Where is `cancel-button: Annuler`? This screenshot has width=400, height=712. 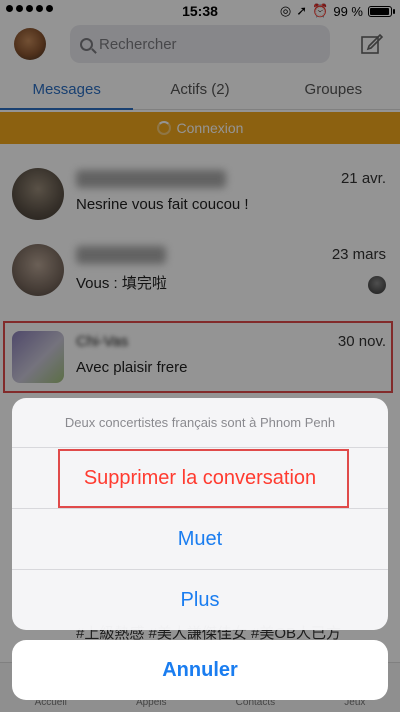 cancel-button: Annuler is located at coordinates (200, 670).